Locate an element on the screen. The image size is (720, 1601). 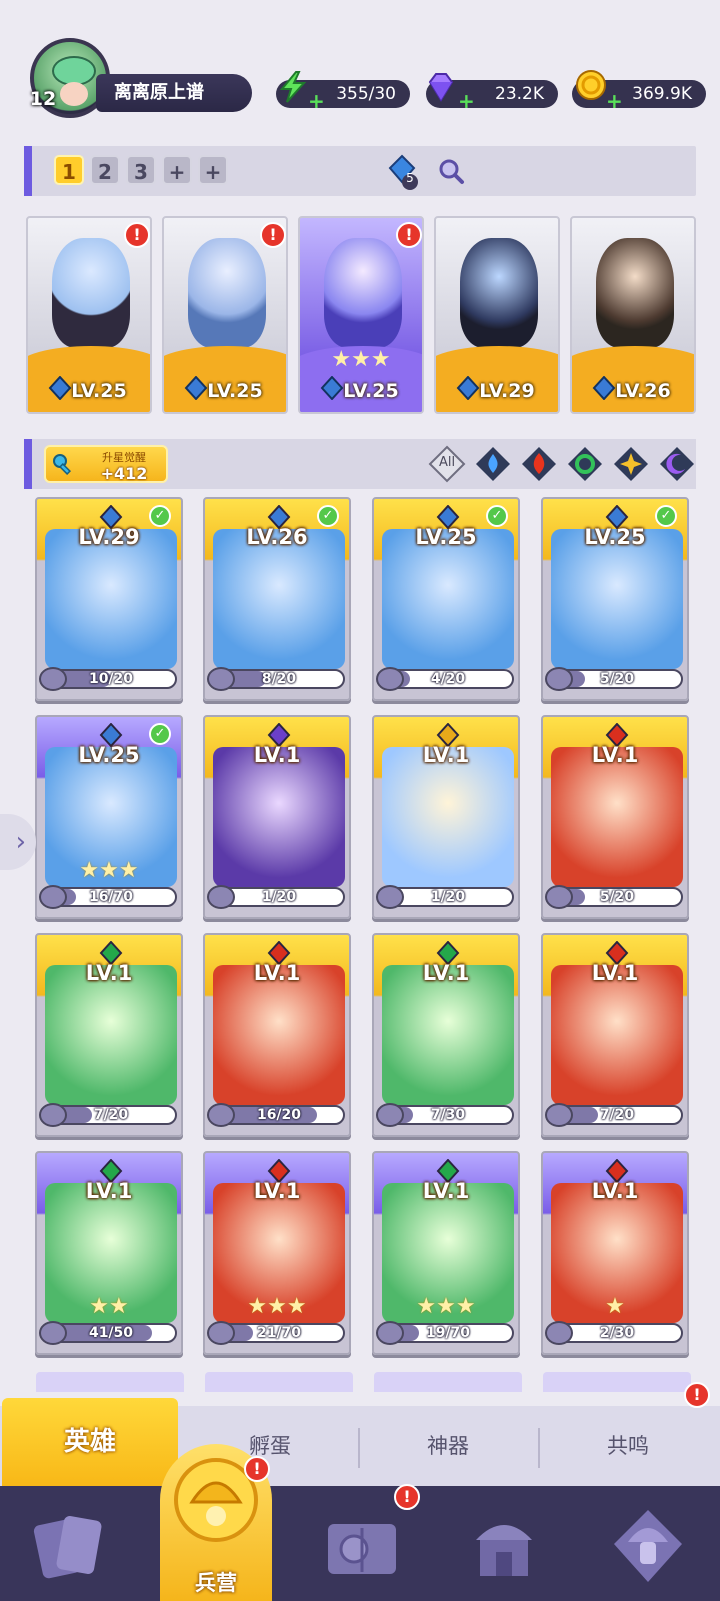
team-slot-5: LV.26 is located at coordinates (633, 315).